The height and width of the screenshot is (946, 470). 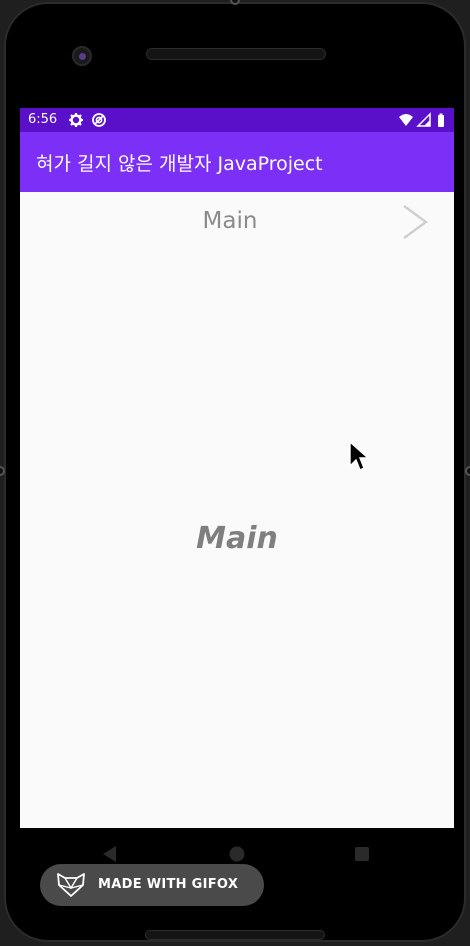 I want to click on page-header-title: Main, so click(x=230, y=221).